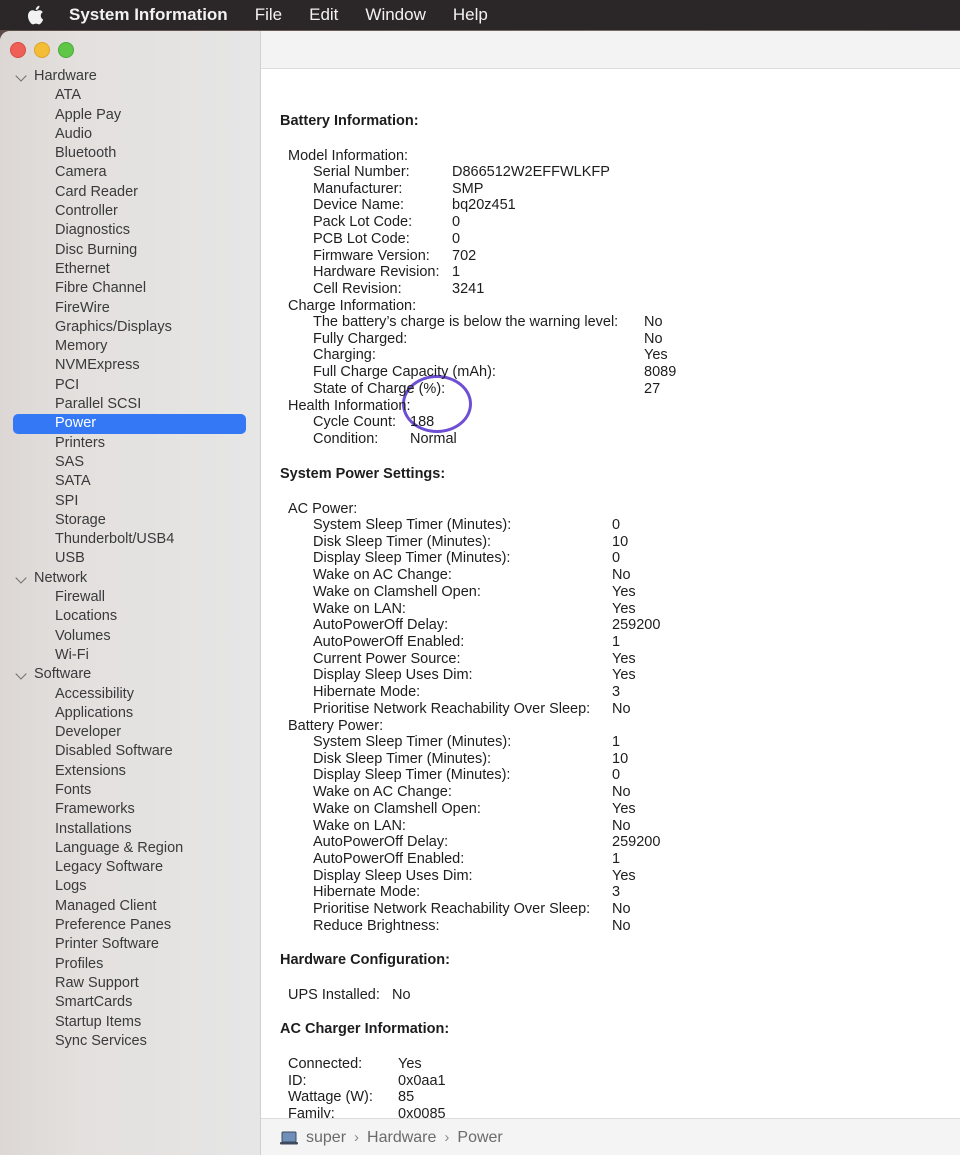 This screenshot has width=960, height=1155. Describe the element at coordinates (130, 134) in the screenshot. I see `sidebar-item-audio: Audio` at that location.